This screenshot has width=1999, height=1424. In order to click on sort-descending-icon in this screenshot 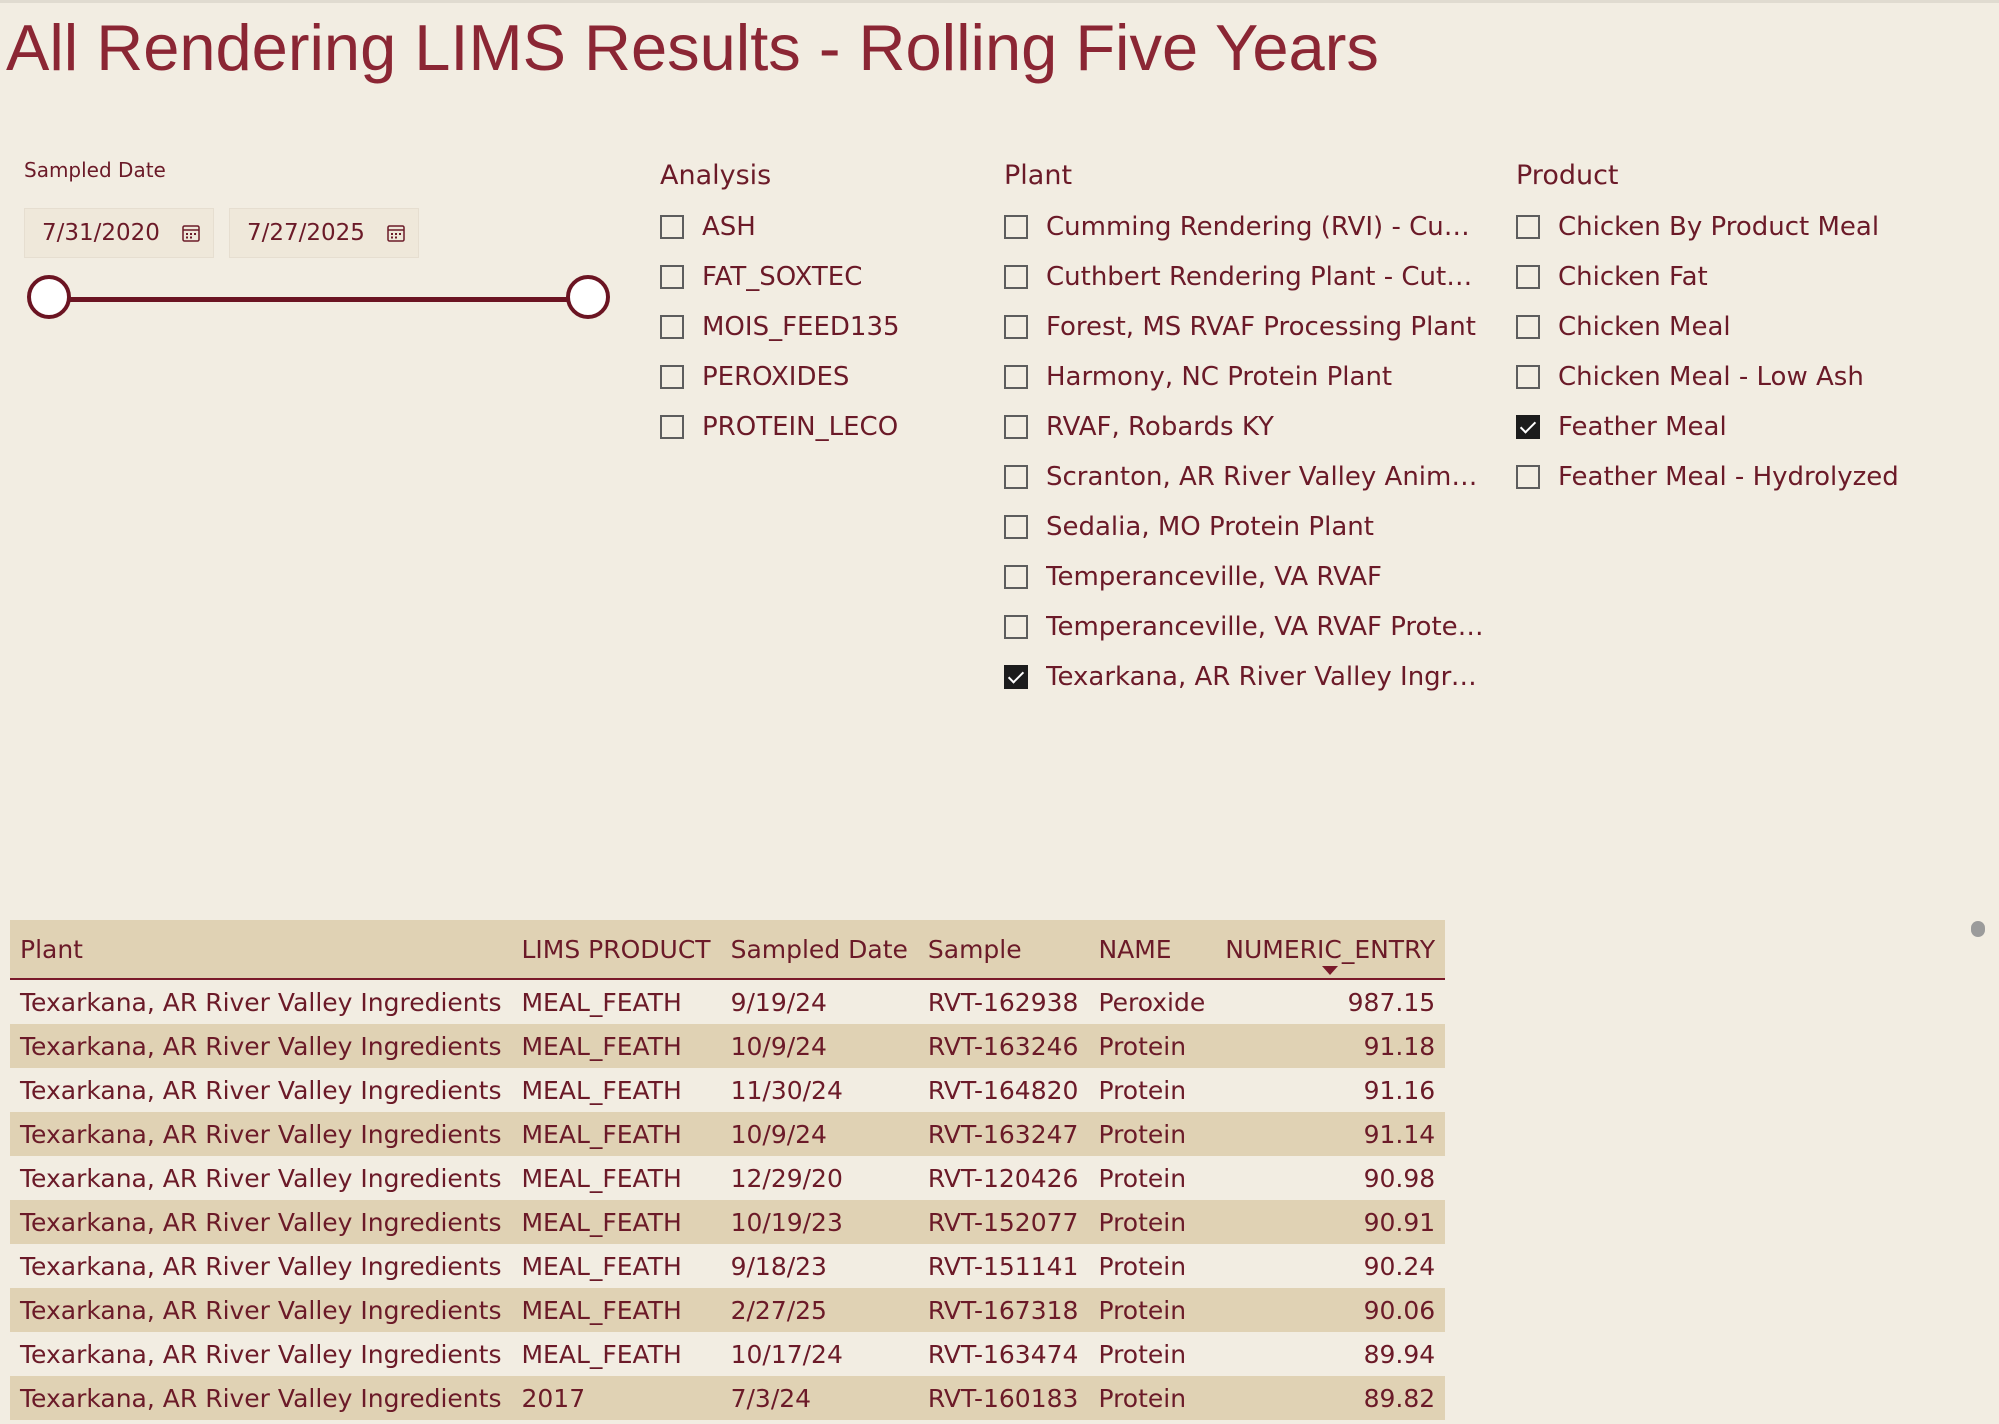, I will do `click(1330, 970)`.